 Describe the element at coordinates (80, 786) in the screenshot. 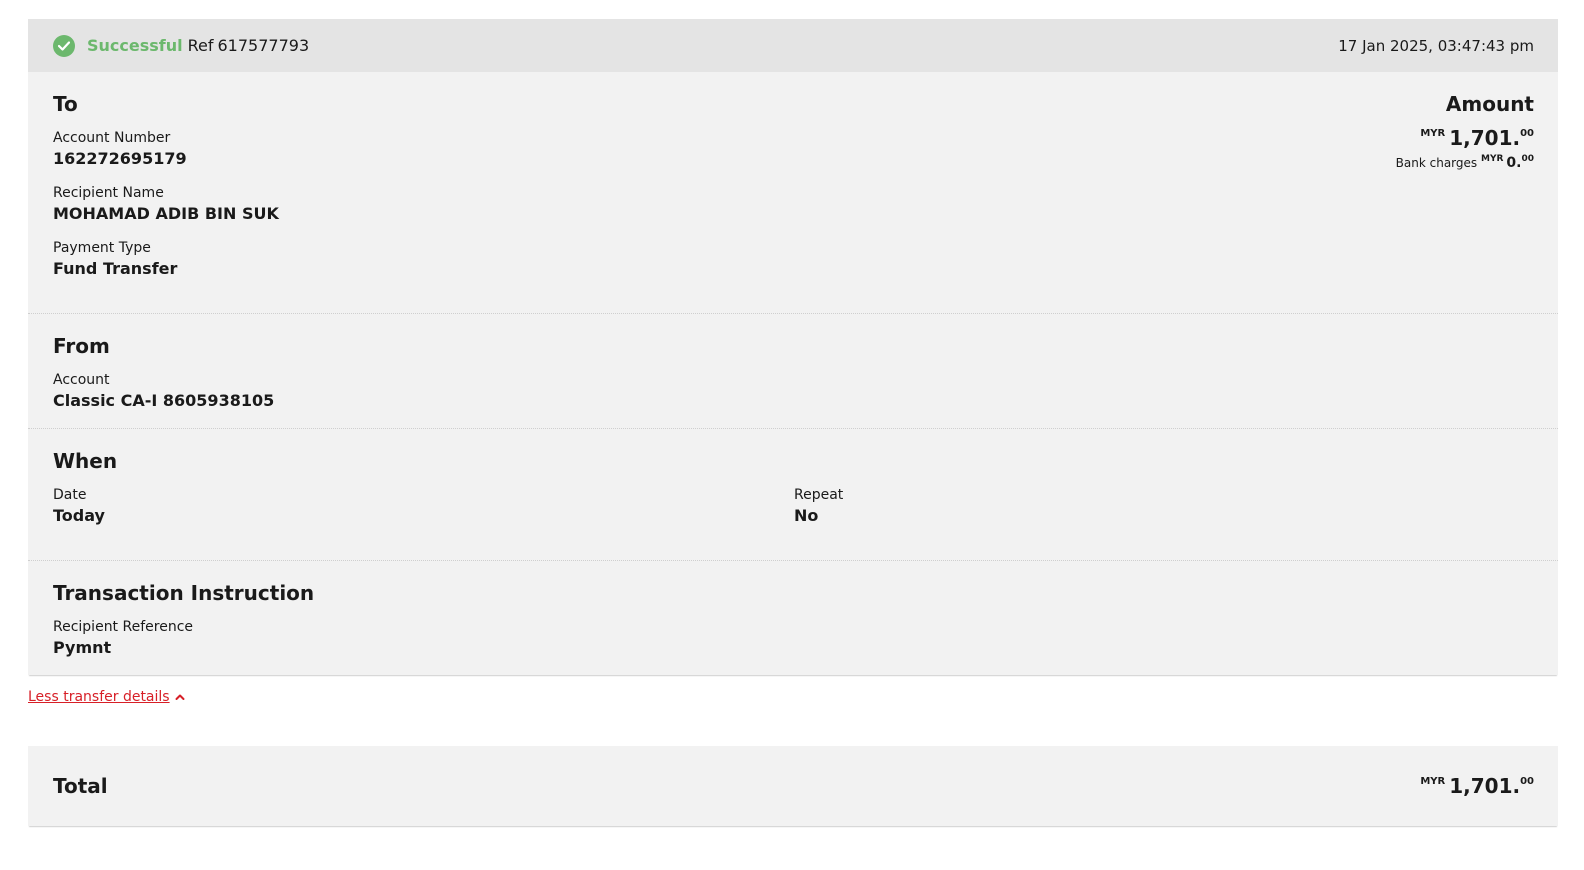

I see `total-title: Total` at that location.